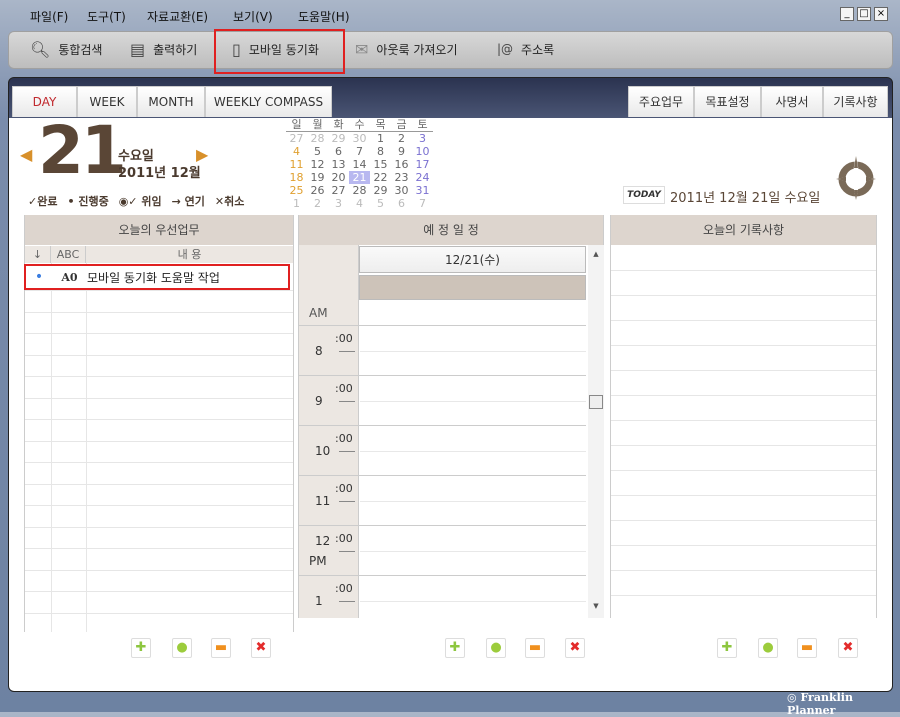  I want to click on schedule-edit-button: ●, so click(496, 648).